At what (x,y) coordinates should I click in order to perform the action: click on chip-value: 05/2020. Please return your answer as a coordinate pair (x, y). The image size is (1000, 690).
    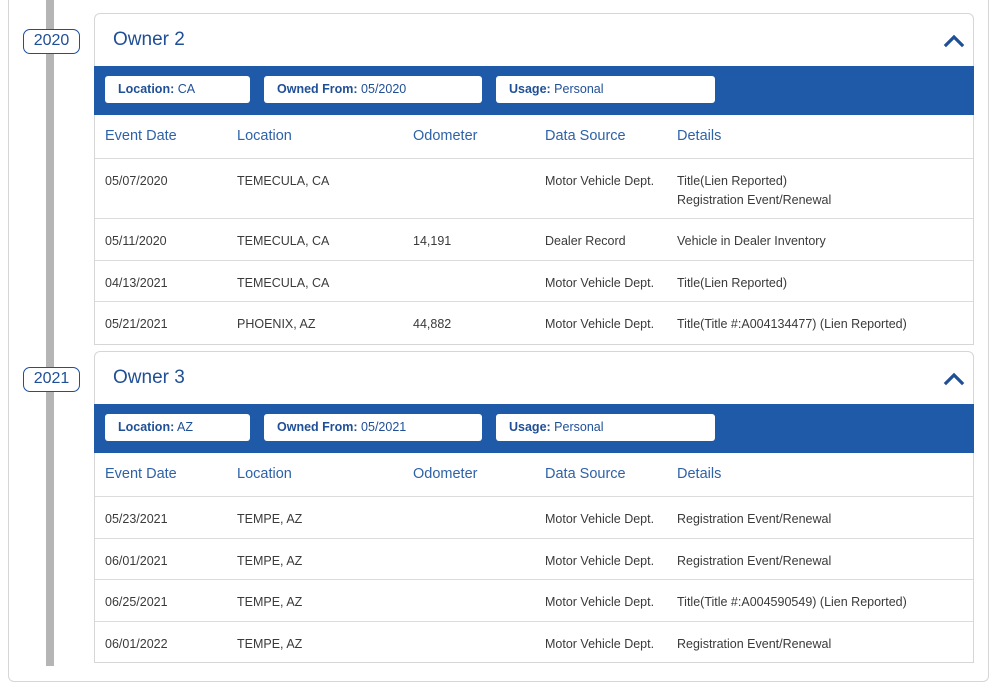
    Looking at the image, I should click on (384, 89).